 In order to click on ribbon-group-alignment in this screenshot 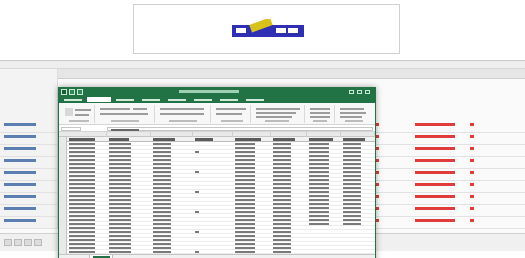, I will do `click(184, 114)`.